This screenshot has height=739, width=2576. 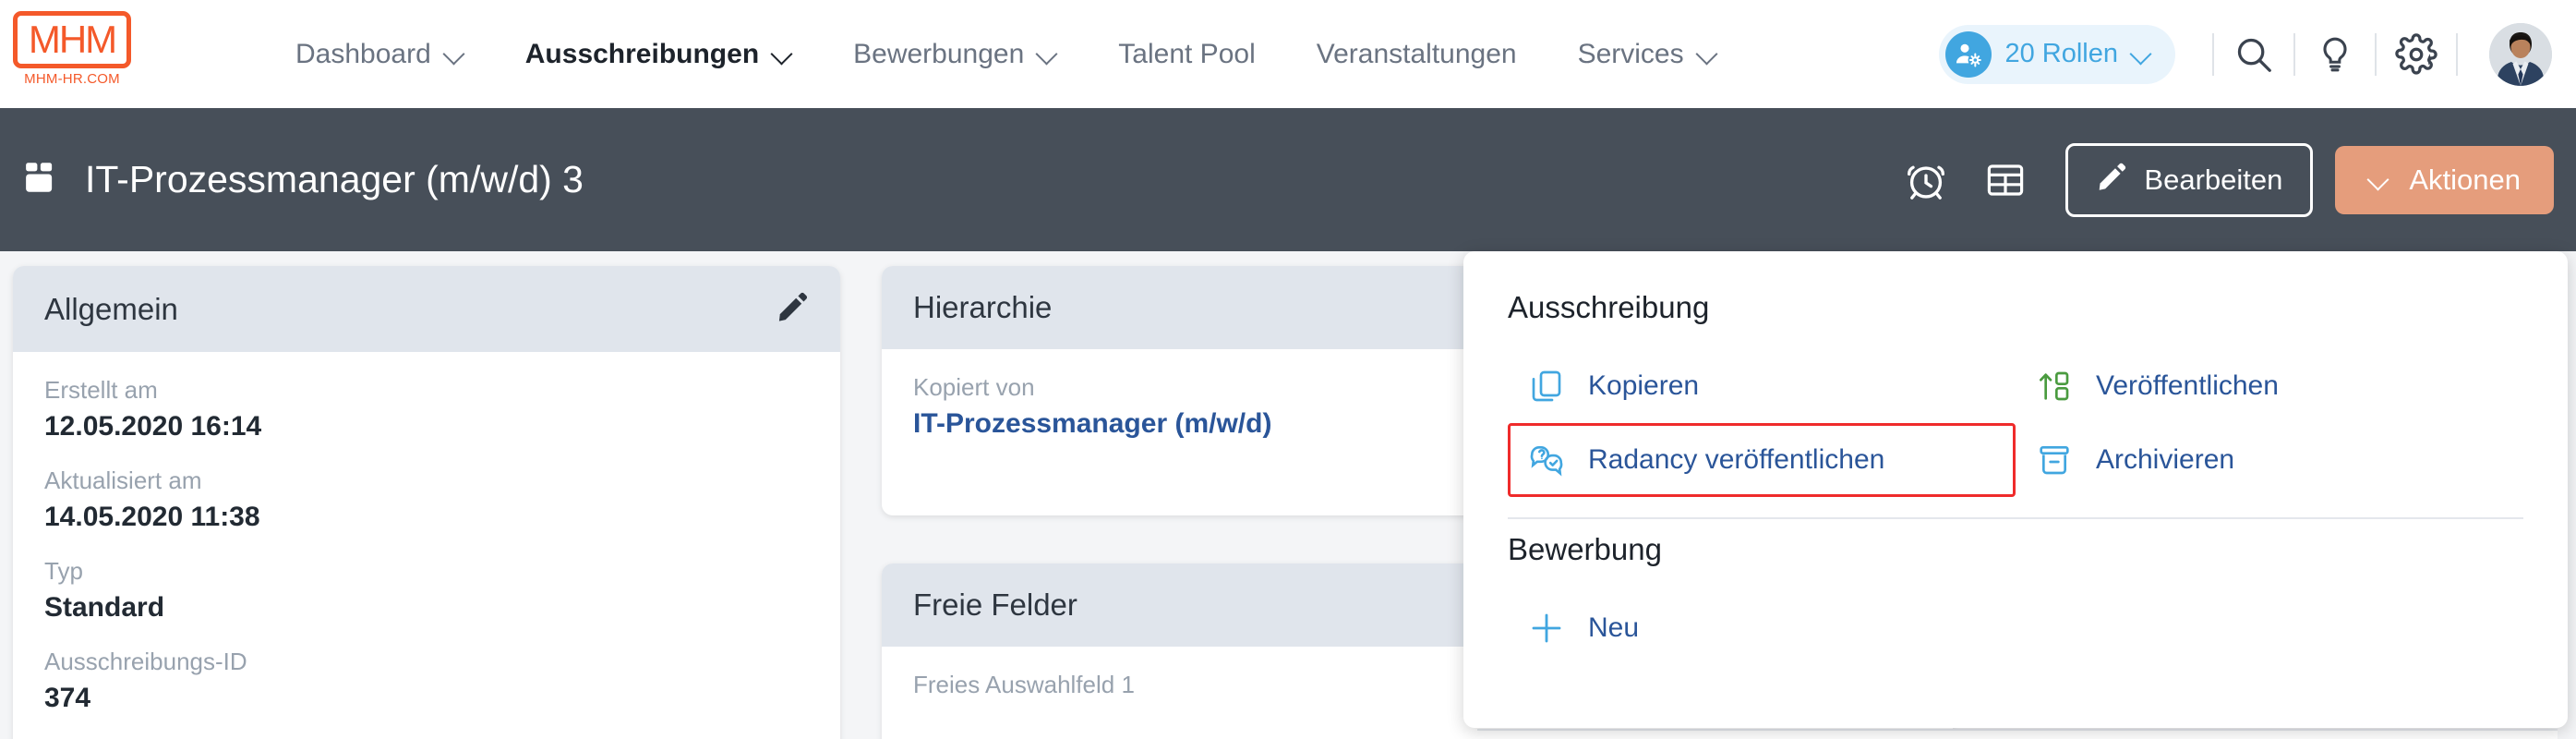 I want to click on nav-item-talent-pool: Talent Pool, so click(x=1186, y=54).